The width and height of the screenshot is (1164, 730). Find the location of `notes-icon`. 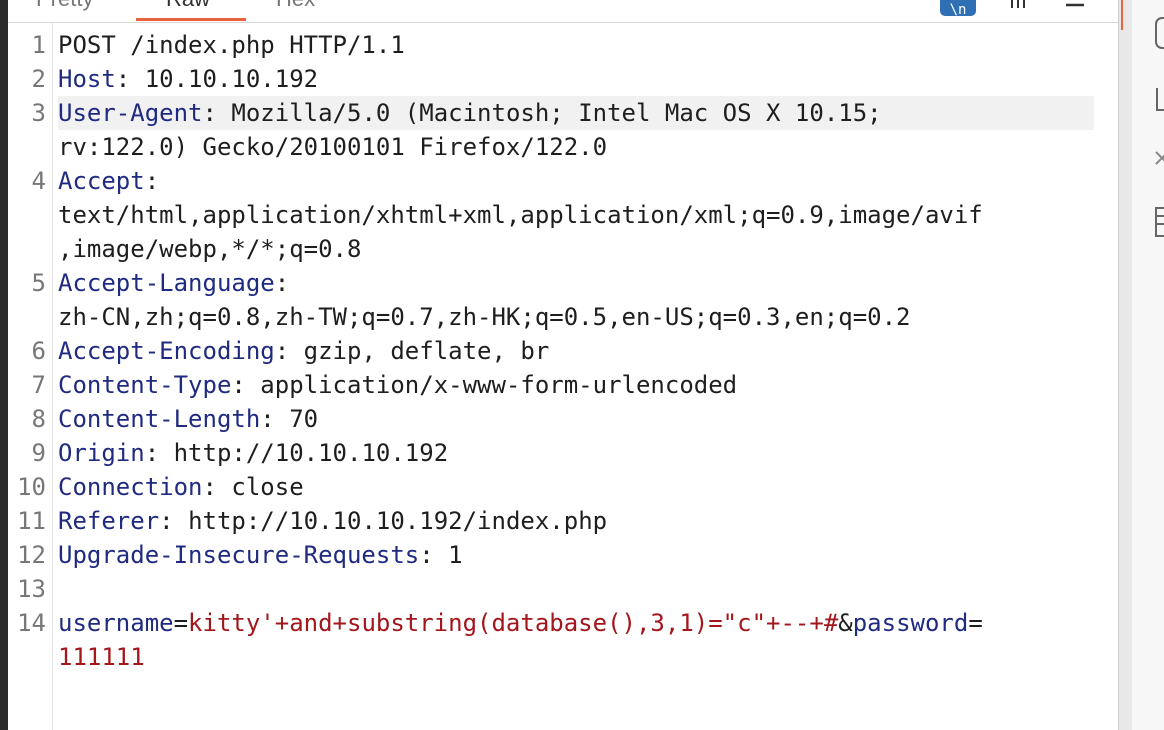

notes-icon is located at coordinates (1159, 102).